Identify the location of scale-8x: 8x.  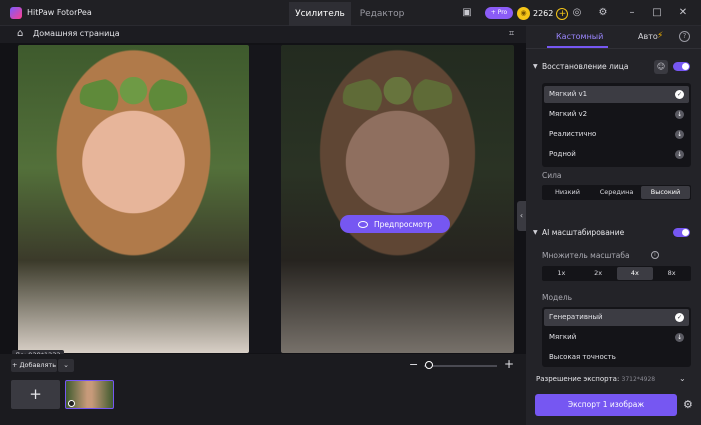
(671, 273).